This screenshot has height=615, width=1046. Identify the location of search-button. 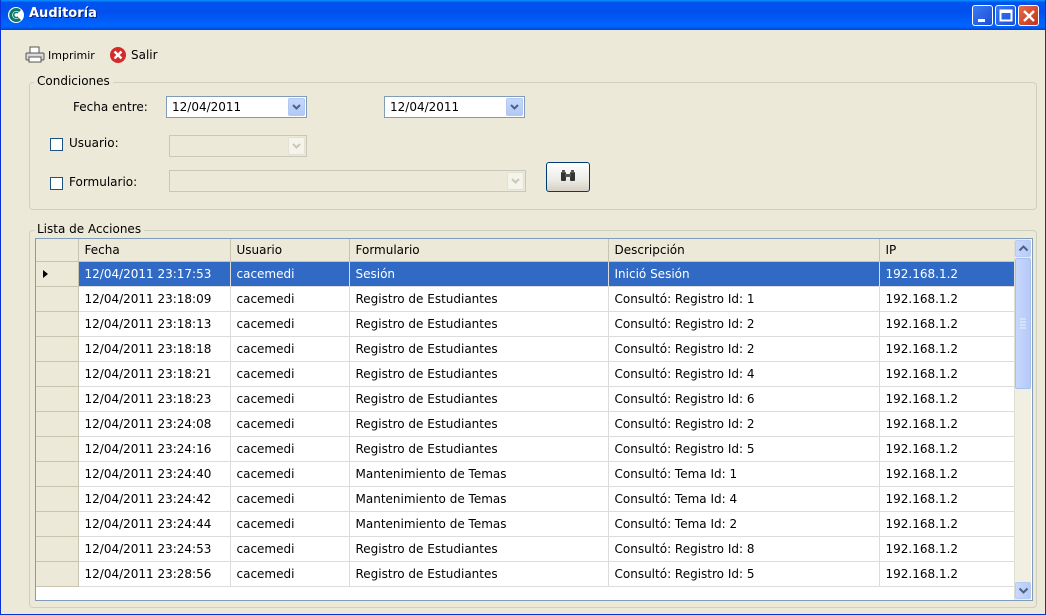
(568, 177).